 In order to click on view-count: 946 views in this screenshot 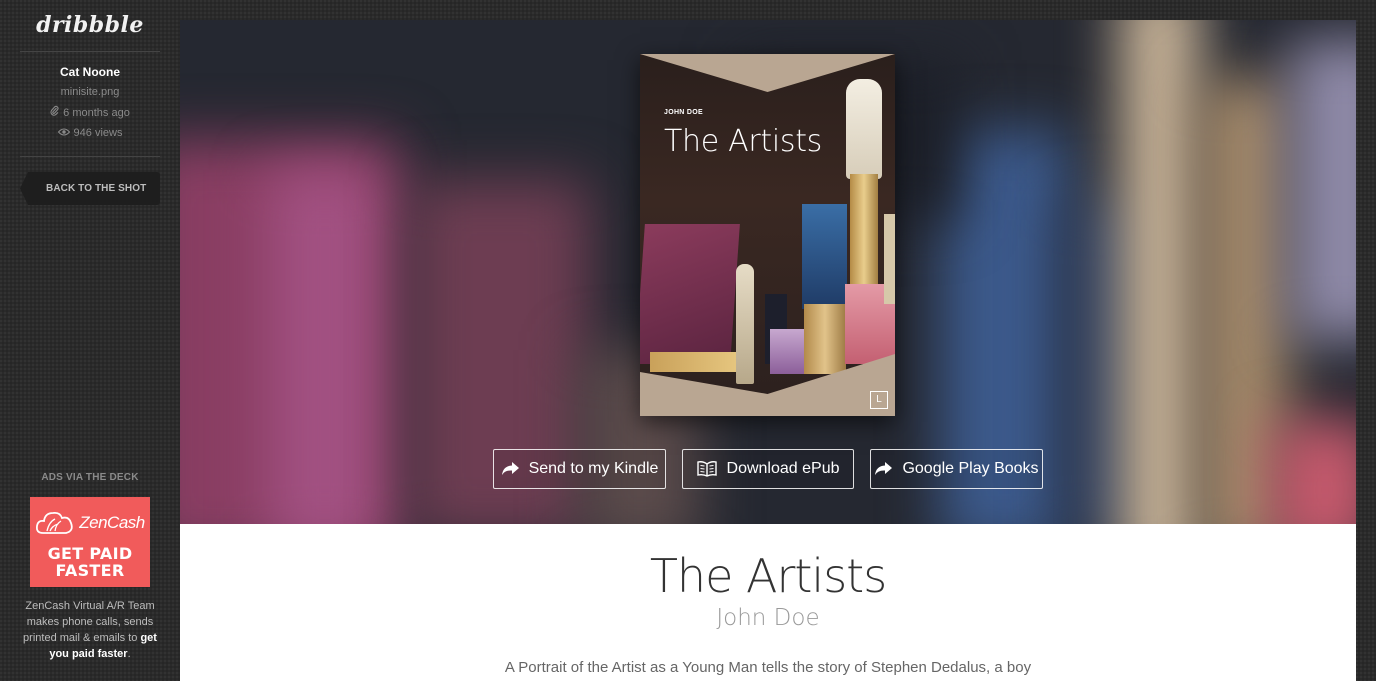, I will do `click(90, 133)`.